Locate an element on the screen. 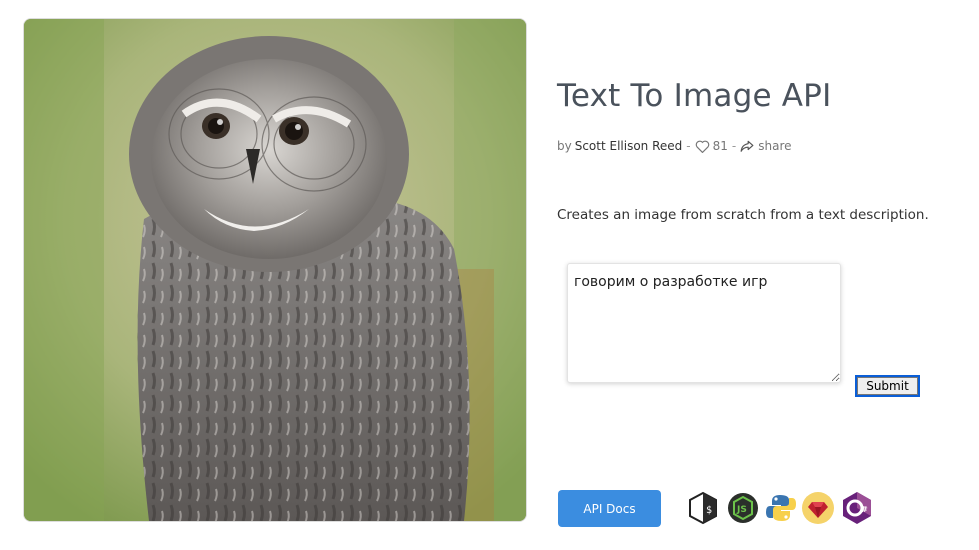  prompt-input is located at coordinates (704, 323).